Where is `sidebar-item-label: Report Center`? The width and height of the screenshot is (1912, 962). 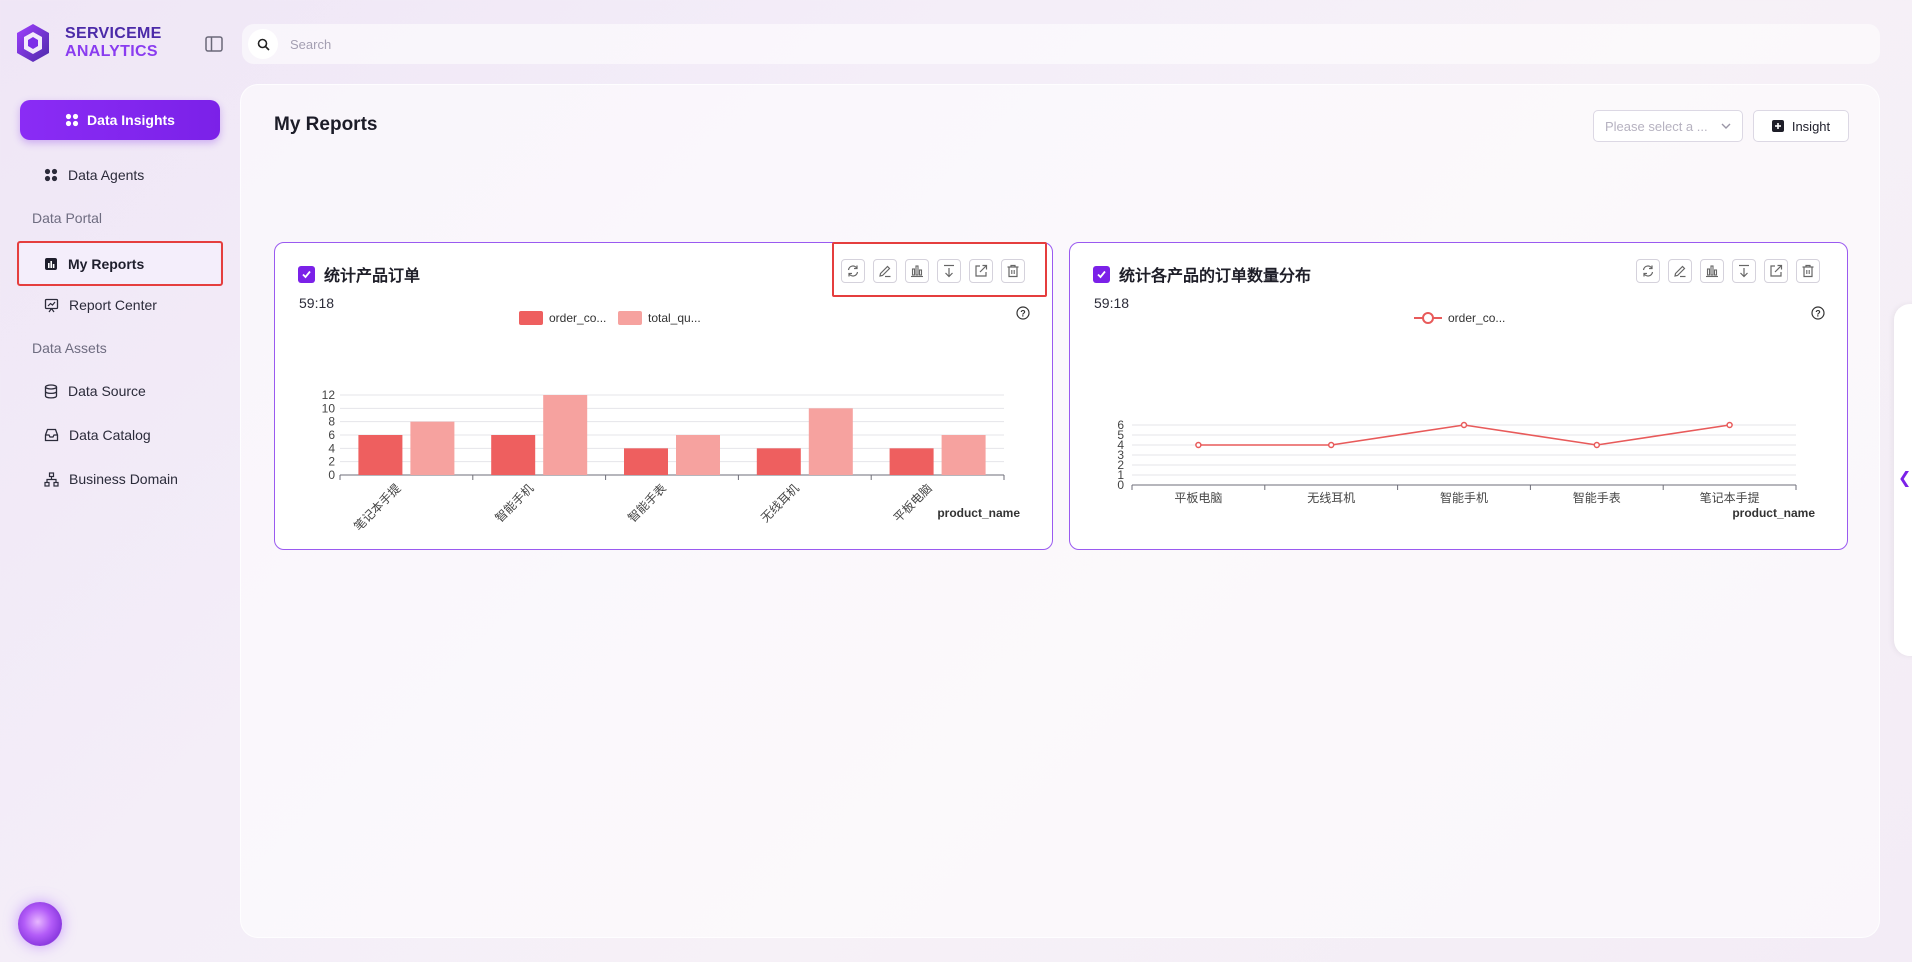
sidebar-item-label: Report Center is located at coordinates (113, 305).